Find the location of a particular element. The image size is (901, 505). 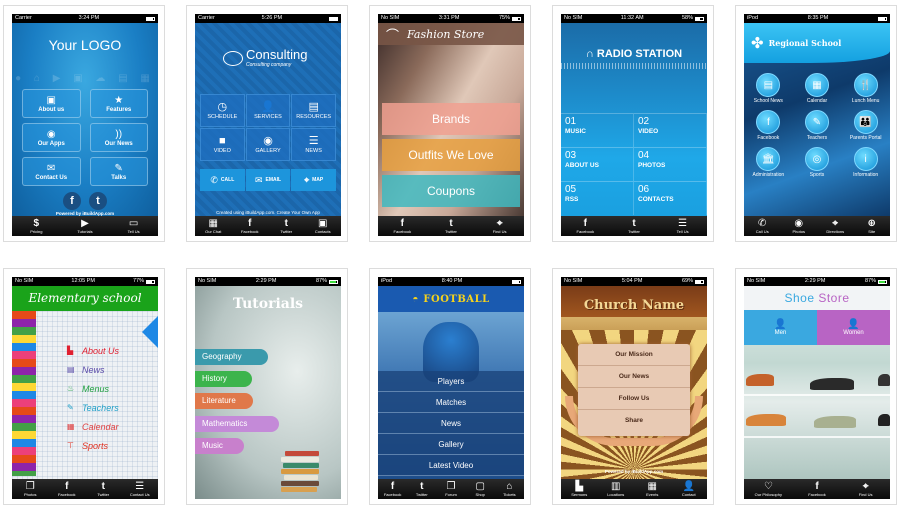

news-button: ☰ NEWS is located at coordinates (313, 144).